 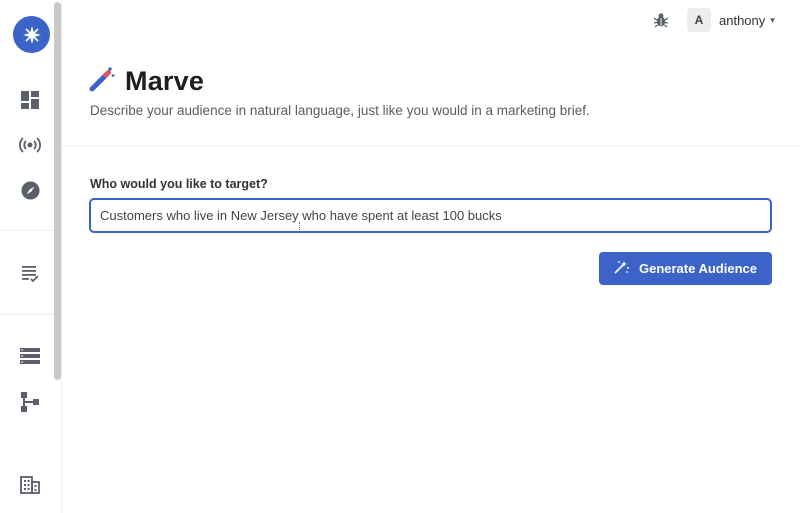 What do you see at coordinates (30, 100) in the screenshot?
I see `dashboard-icon` at bounding box center [30, 100].